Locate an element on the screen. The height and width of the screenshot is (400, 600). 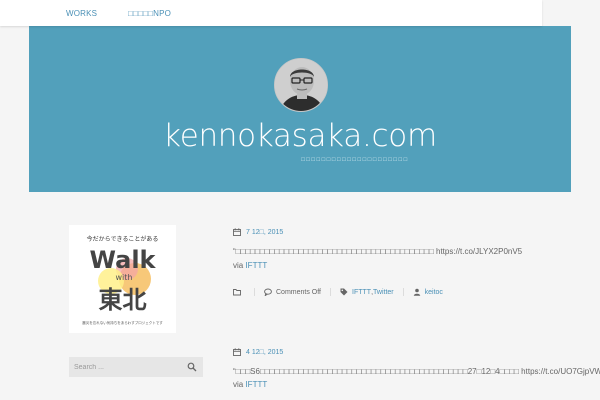
avatar is located at coordinates (301, 85).